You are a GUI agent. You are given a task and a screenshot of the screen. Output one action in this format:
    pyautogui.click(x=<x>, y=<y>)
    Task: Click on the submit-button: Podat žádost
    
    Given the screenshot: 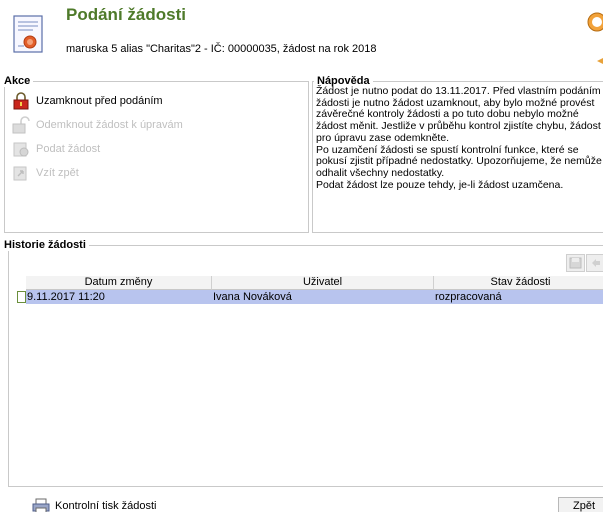 What is the action you would take?
    pyautogui.click(x=56, y=149)
    